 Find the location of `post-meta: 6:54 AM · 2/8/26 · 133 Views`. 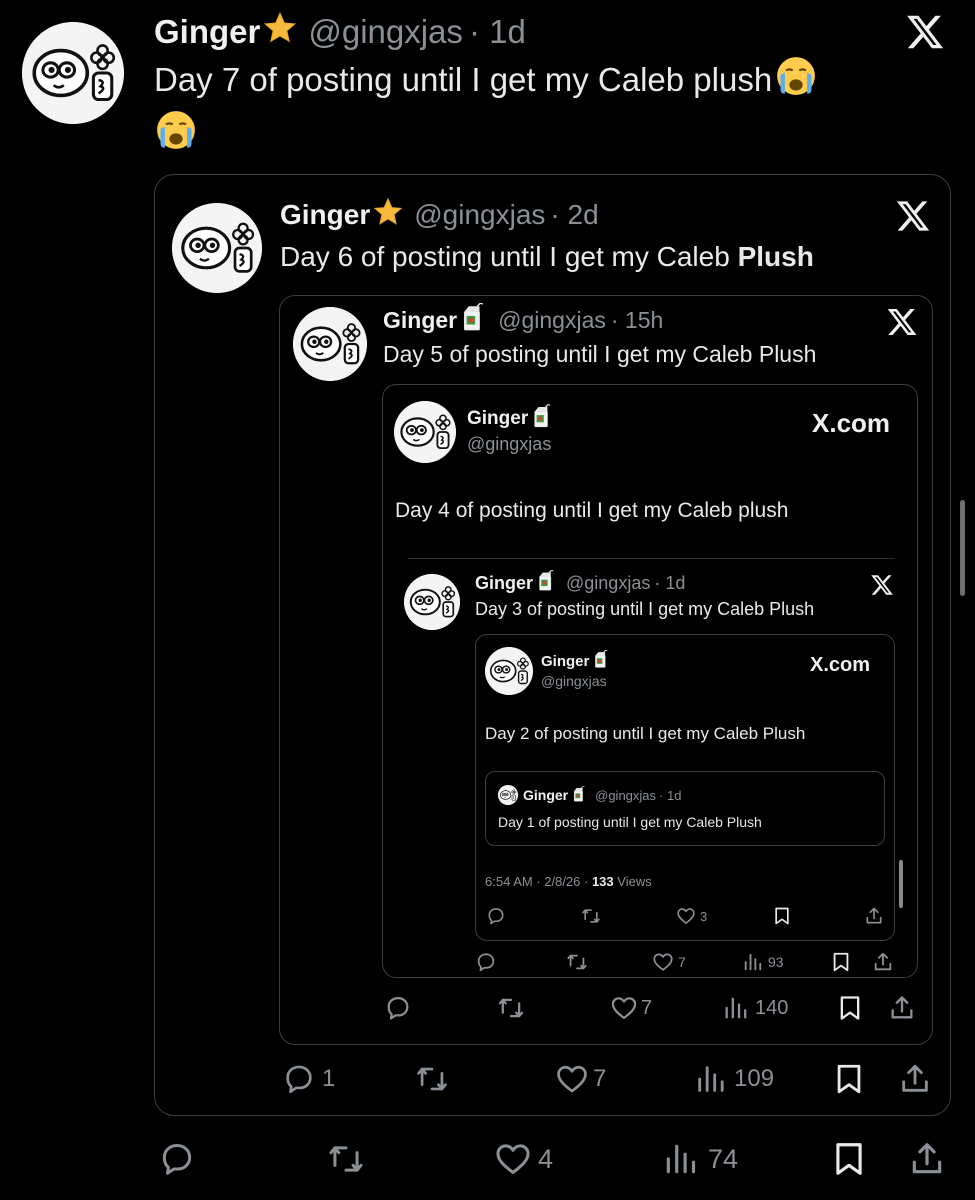

post-meta: 6:54 AM · 2/8/26 · 133 Views is located at coordinates (568, 881).